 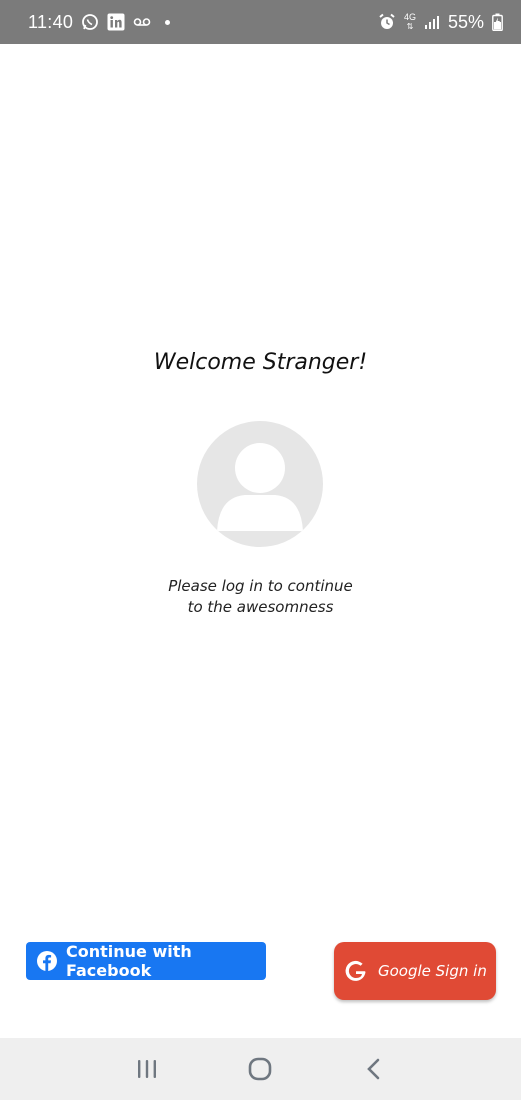 I want to click on battery-percentage: 55%, so click(x=465, y=21).